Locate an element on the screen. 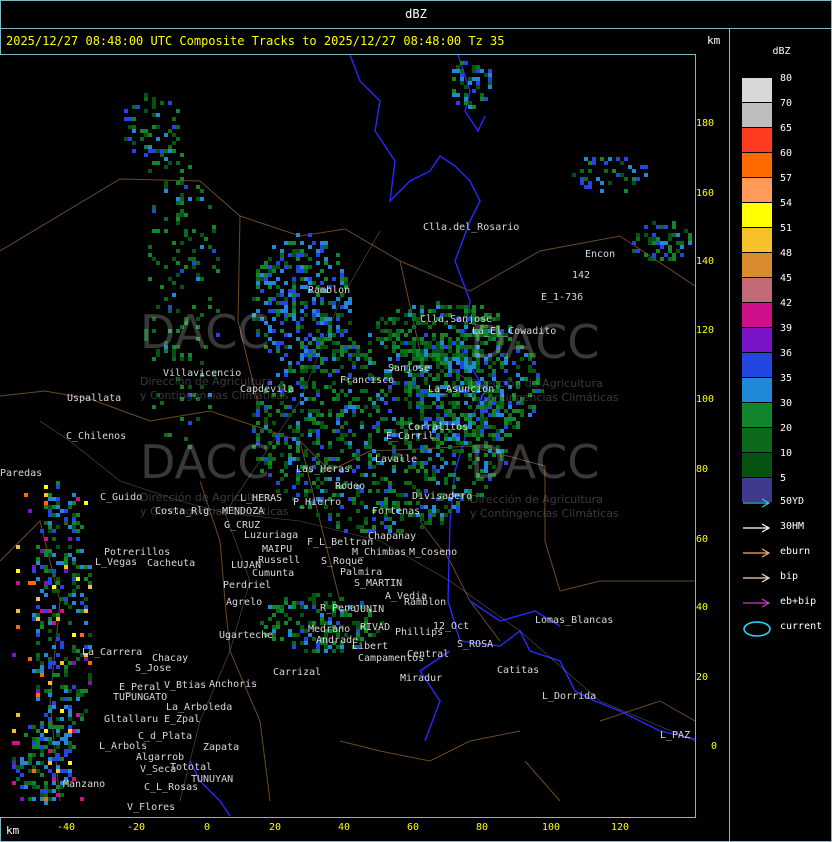 This screenshot has width=832, height=842. track-legend-item: current is located at coordinates (782, 629).